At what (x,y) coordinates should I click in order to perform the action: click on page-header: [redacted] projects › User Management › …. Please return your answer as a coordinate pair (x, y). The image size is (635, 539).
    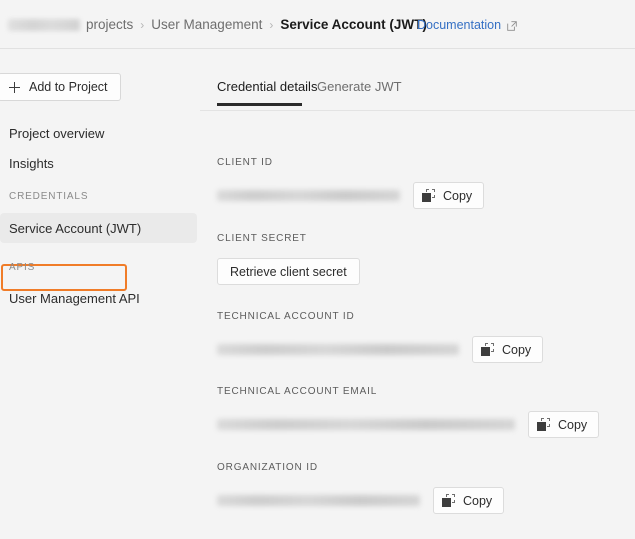
    Looking at the image, I should click on (317, 24).